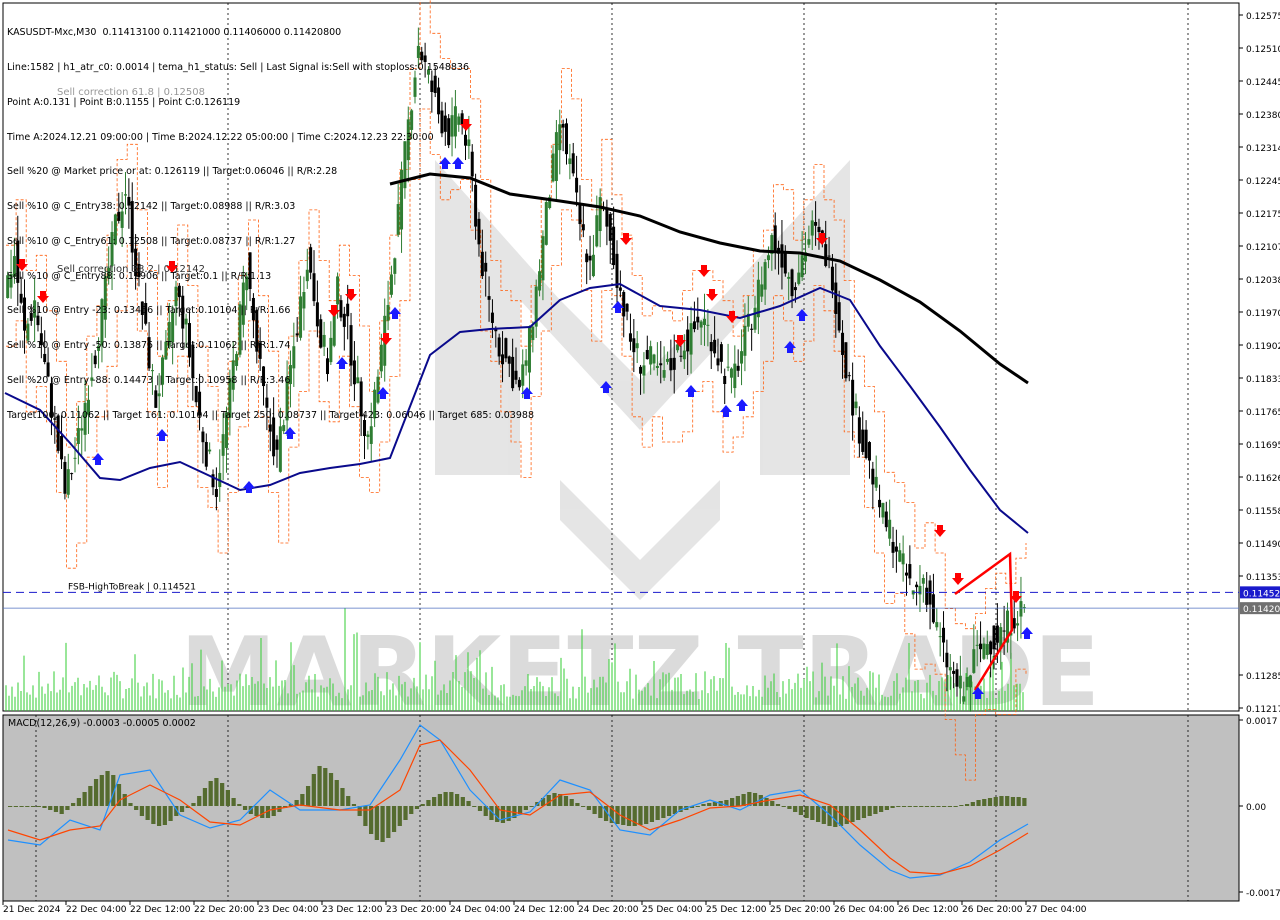  I want to click on time-tick-label: 25 Dec 20:00, so click(800, 910).